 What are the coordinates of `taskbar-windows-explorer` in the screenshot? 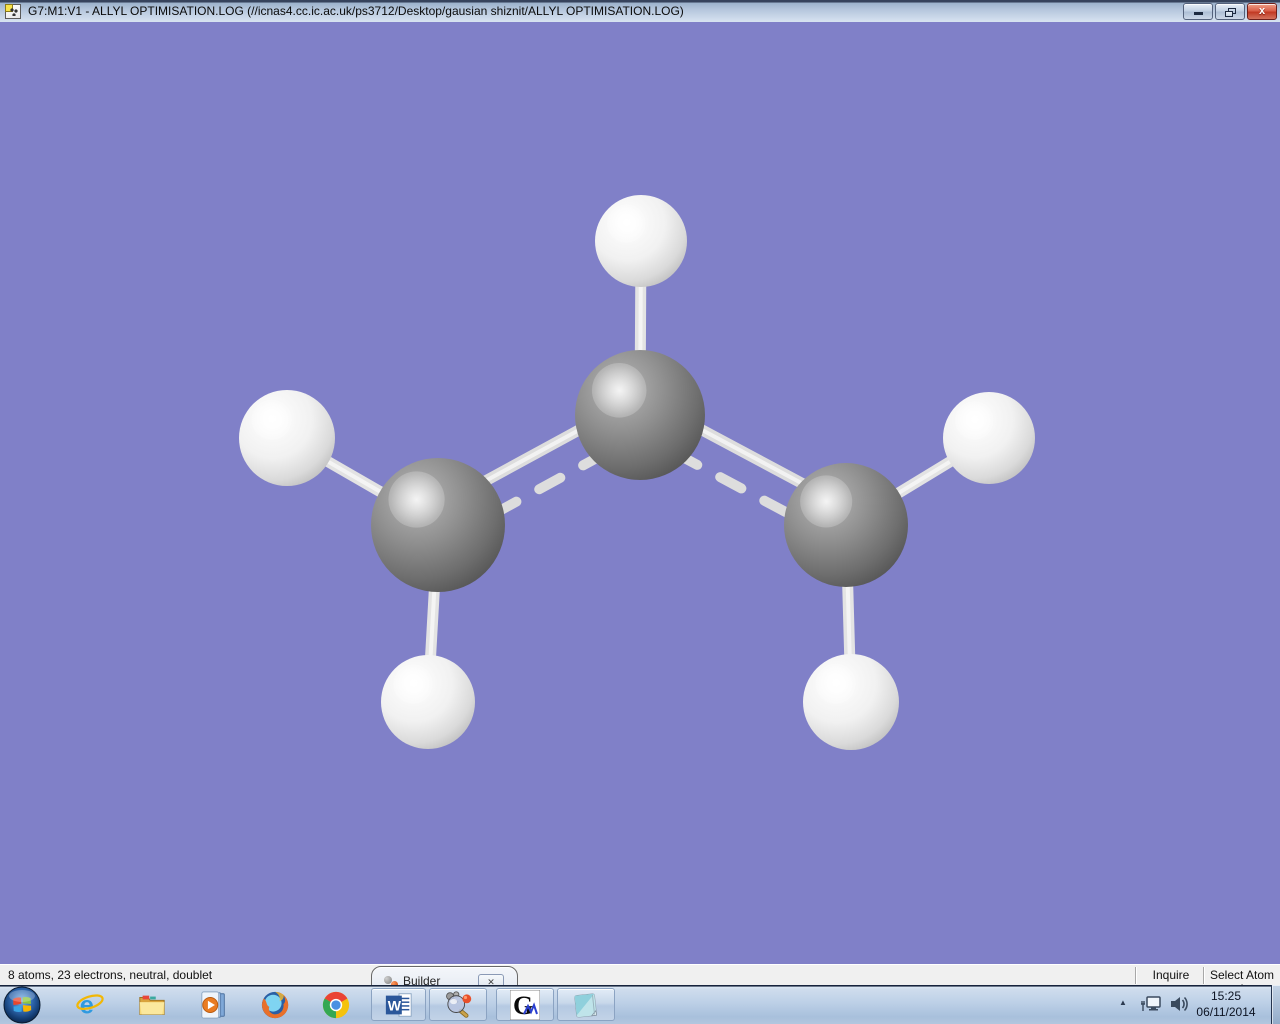 It's located at (152, 1005).